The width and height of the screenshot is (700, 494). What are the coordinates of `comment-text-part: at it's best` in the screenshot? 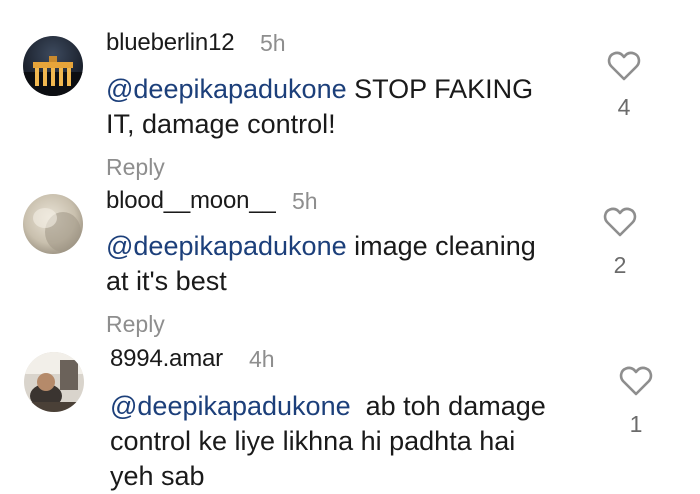 It's located at (166, 281).